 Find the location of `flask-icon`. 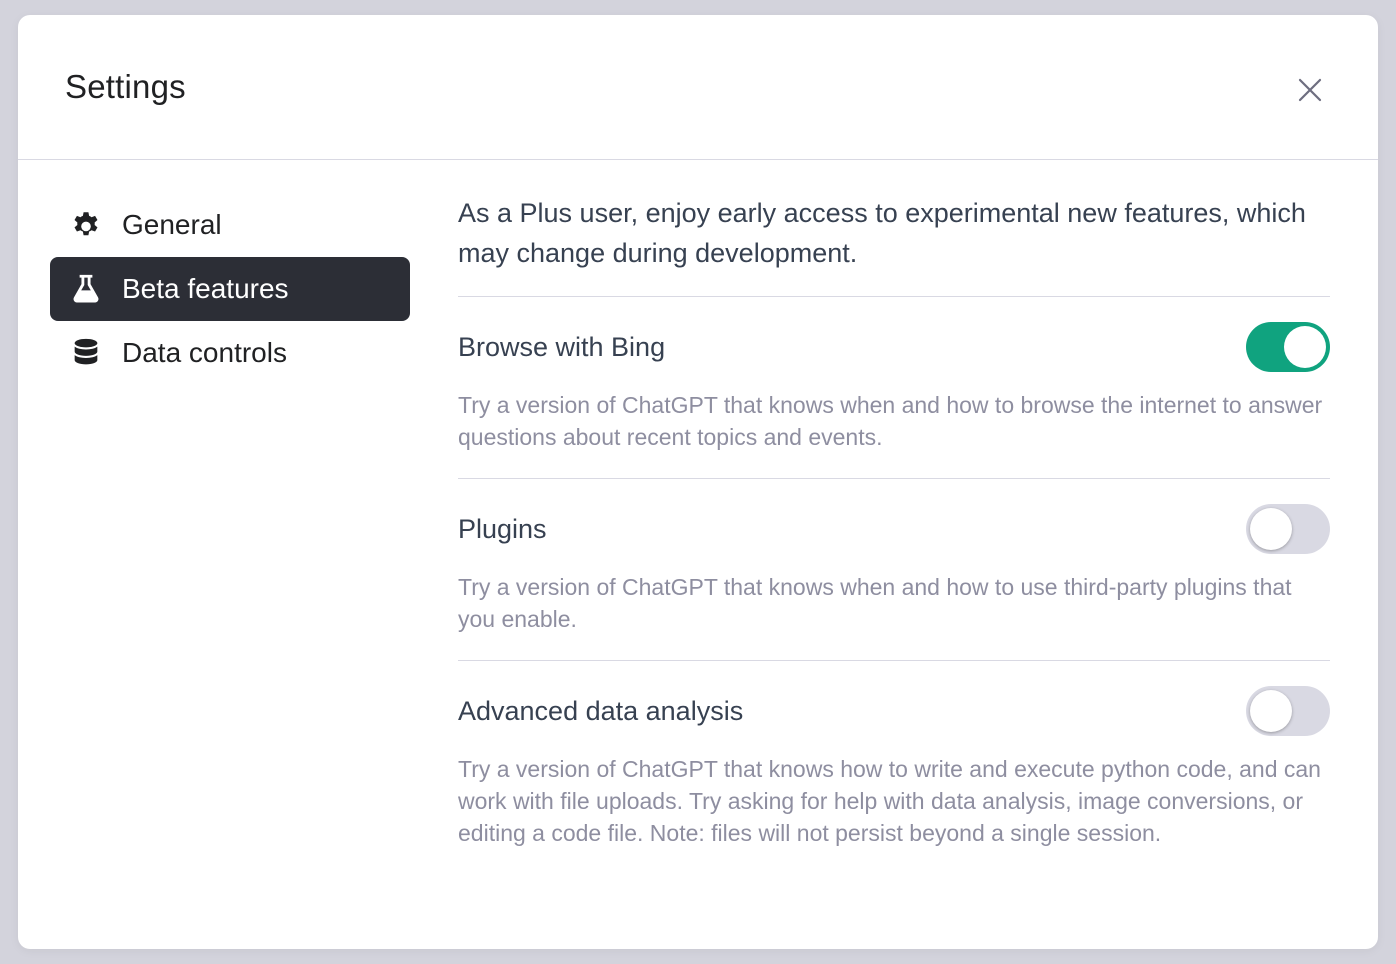

flask-icon is located at coordinates (86, 289).